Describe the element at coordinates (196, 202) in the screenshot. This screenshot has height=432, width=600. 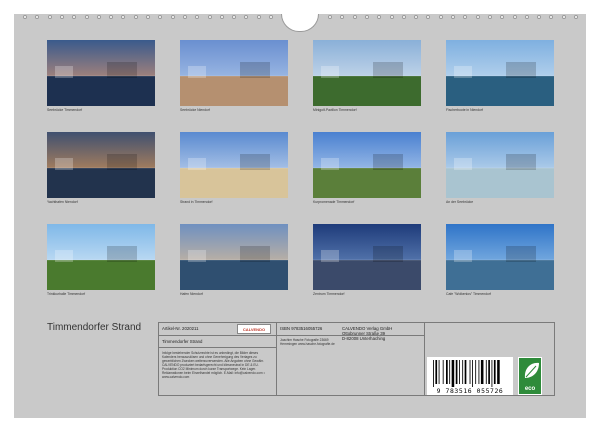
I see `photo-caption: Strand in Timmendorf` at that location.